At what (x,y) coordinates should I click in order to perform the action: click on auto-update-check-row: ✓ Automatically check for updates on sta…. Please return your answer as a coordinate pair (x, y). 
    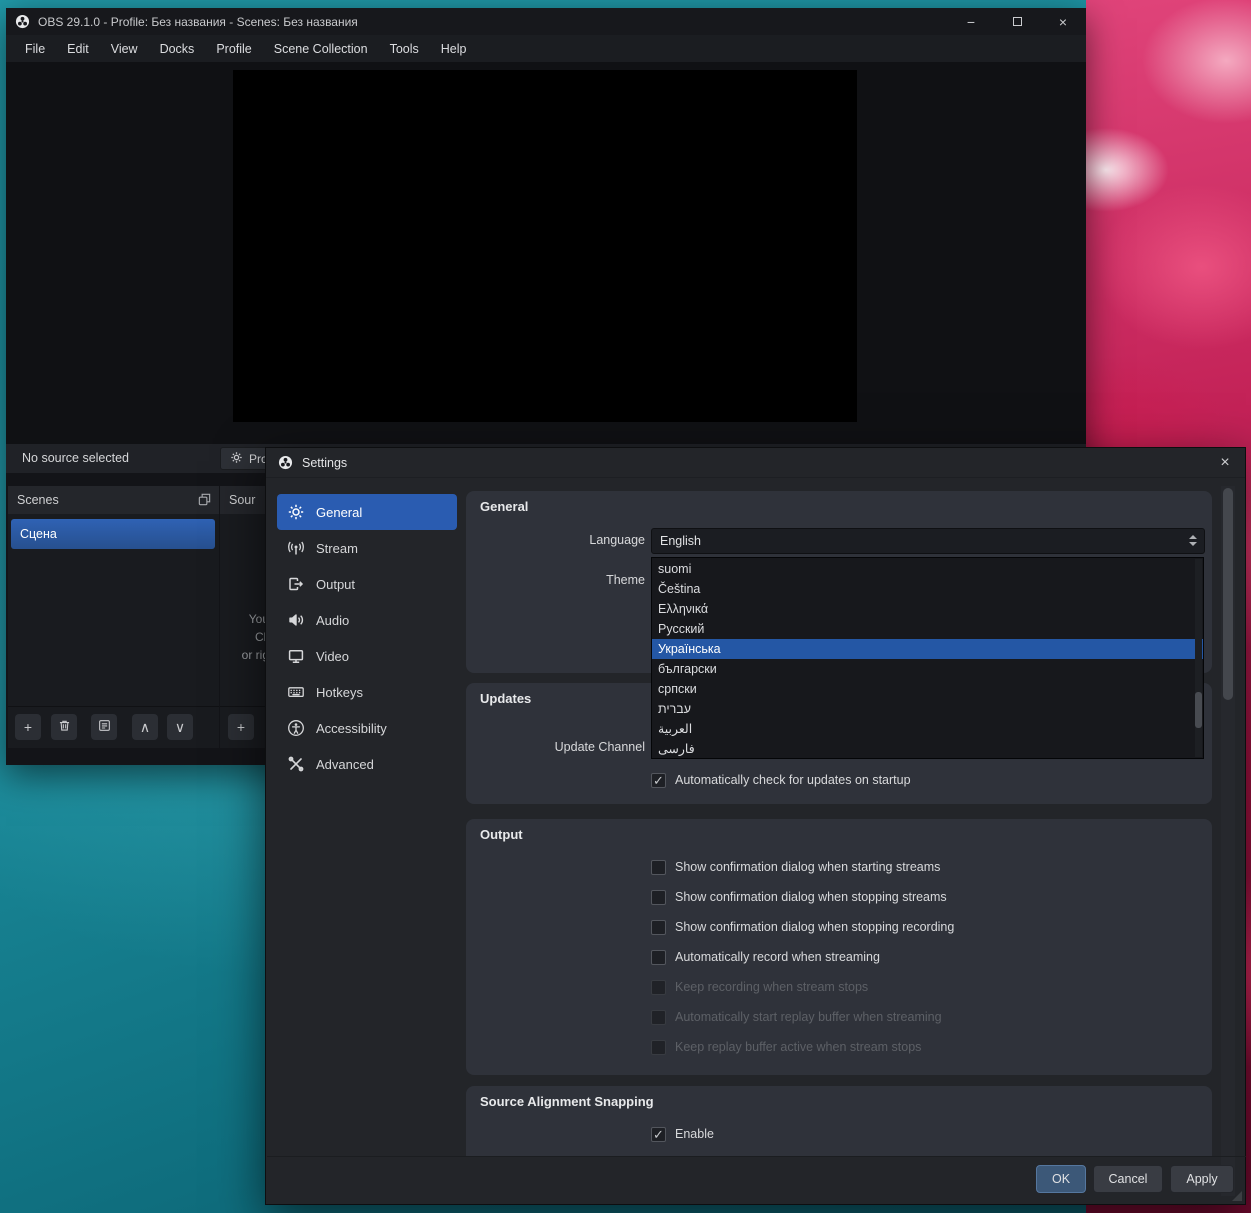
    Looking at the image, I should click on (781, 780).